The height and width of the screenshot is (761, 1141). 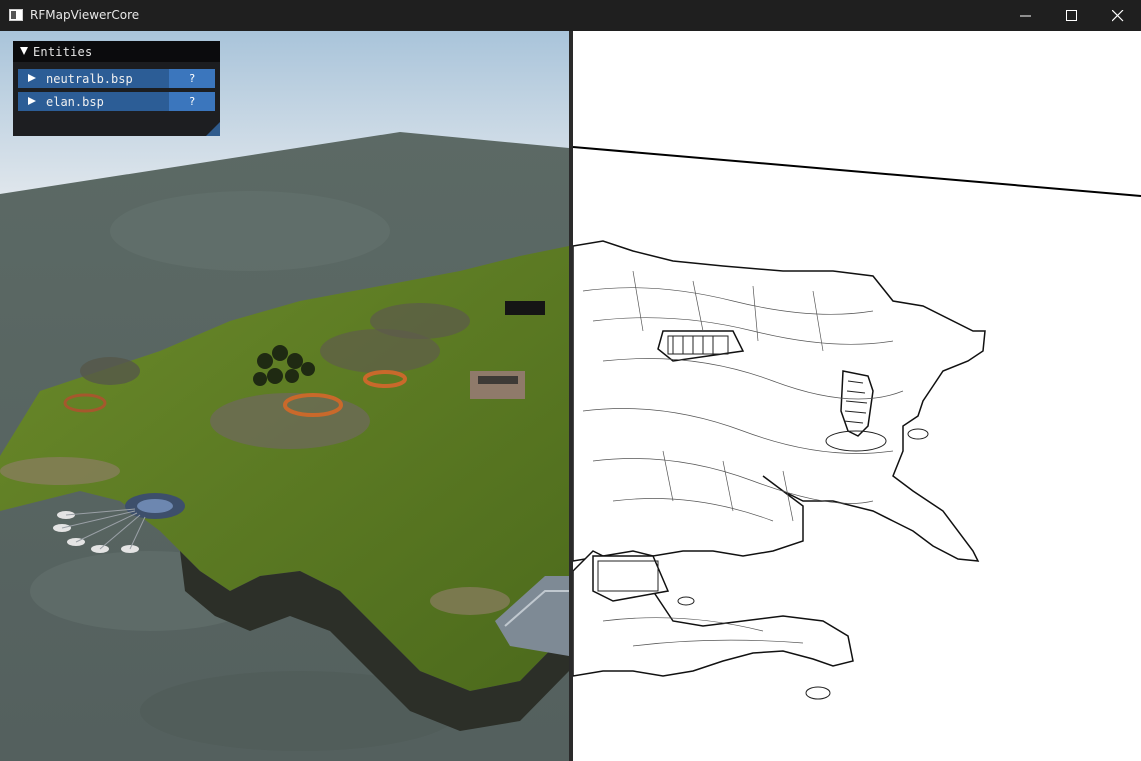 I want to click on maximize-button, so click(x=1072, y=15).